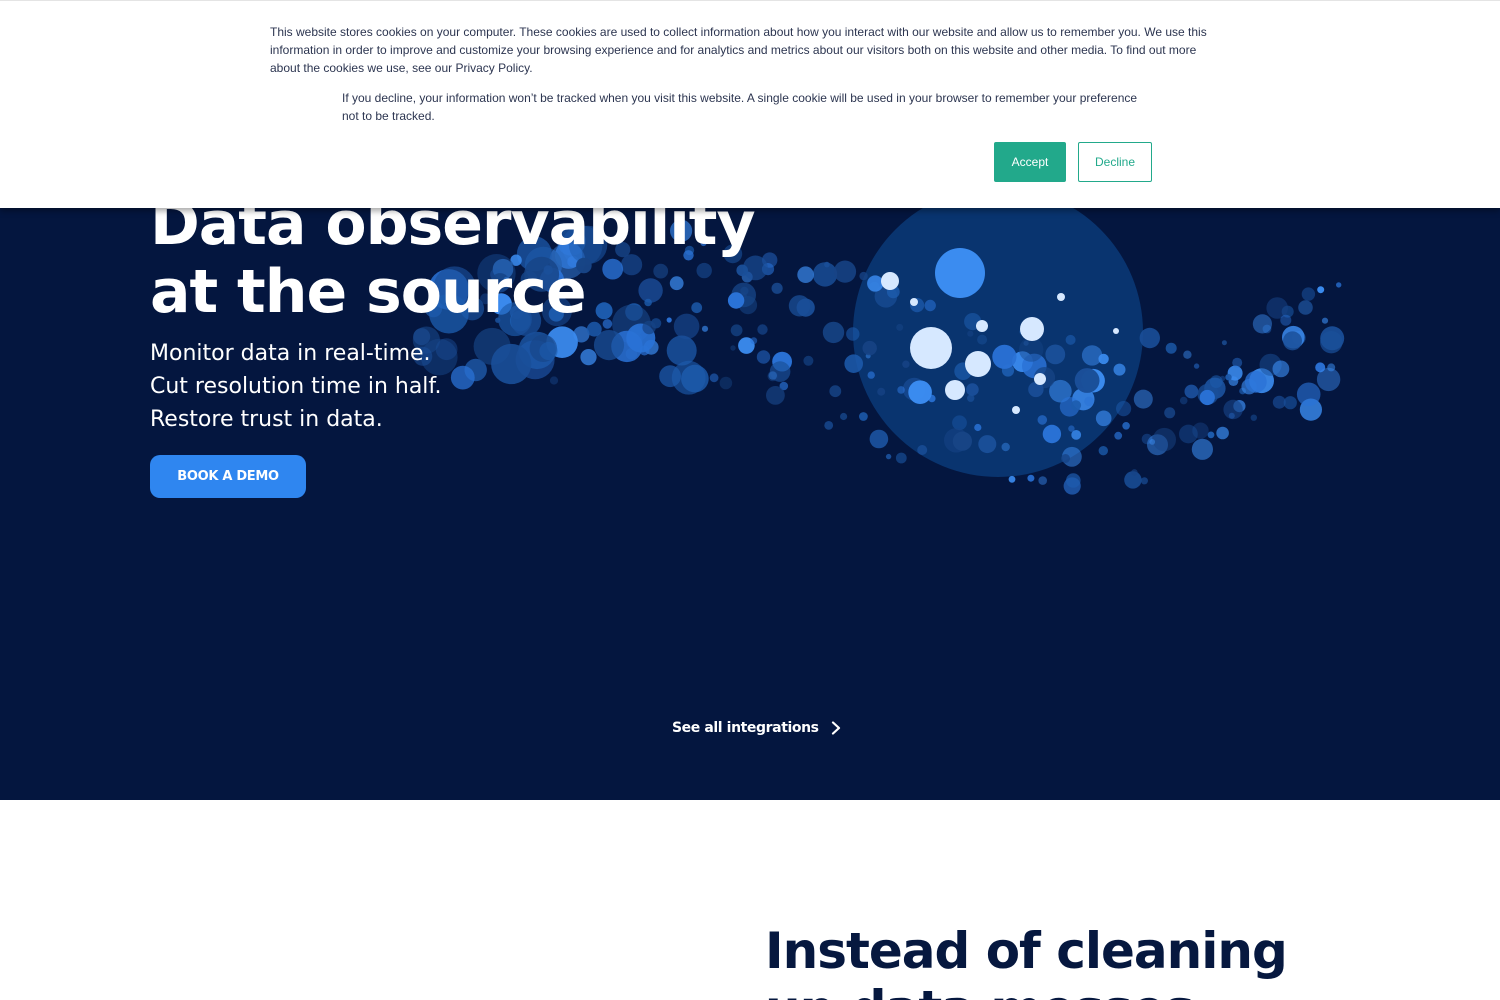 The image size is (1500, 1000). Describe the element at coordinates (368, 292) in the screenshot. I see `hero-title-line: at the source` at that location.